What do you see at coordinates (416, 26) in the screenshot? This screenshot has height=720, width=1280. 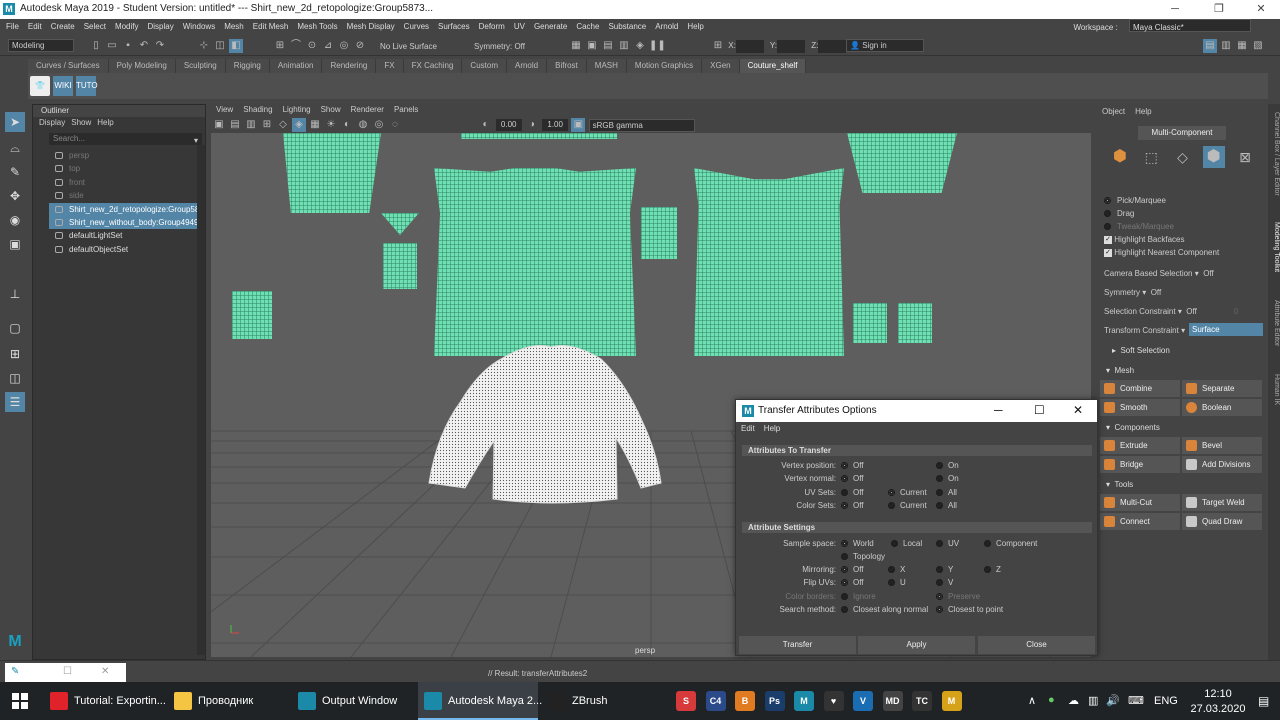 I see `menu-curves: Curves` at bounding box center [416, 26].